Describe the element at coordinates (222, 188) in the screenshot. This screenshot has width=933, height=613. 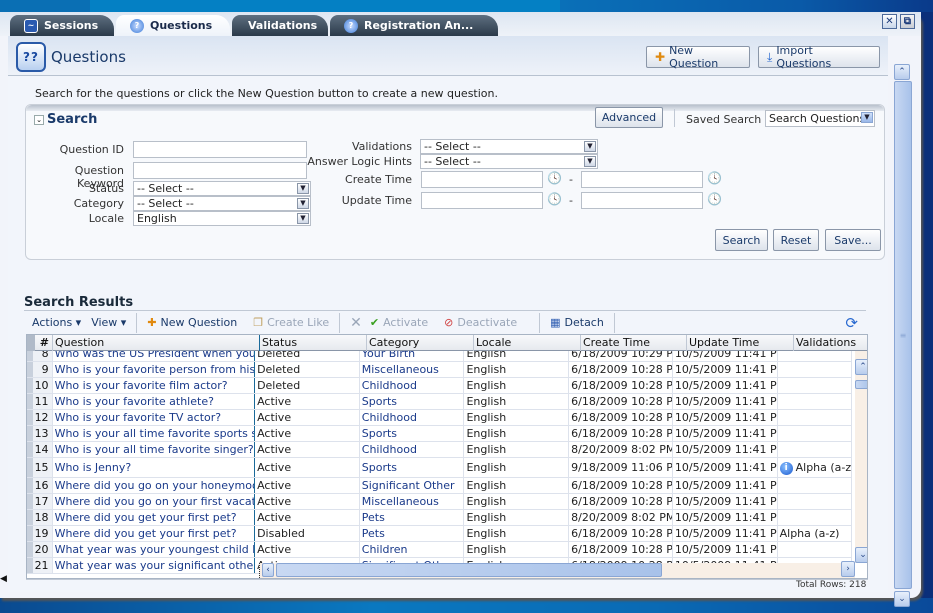
I see `status-select: -- Select -- ▼` at that location.